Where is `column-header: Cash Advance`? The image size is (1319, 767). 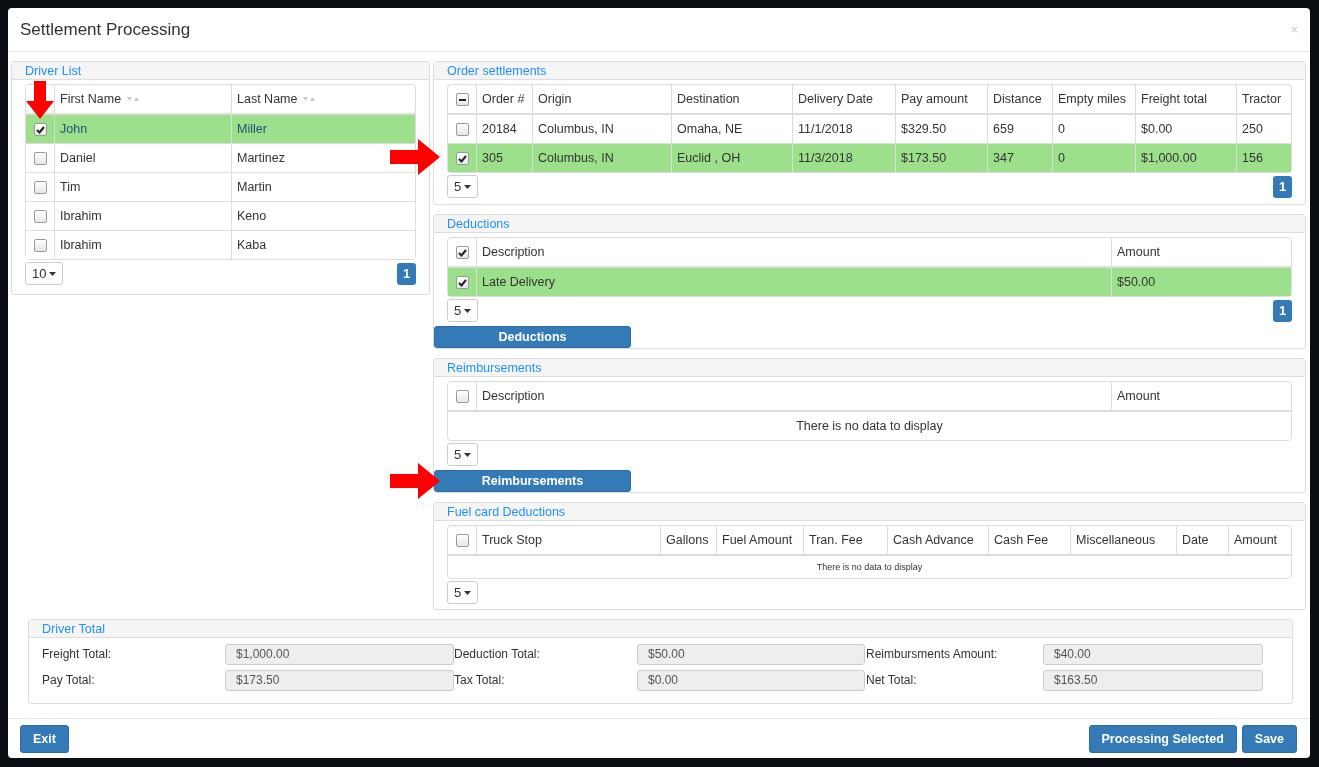 column-header: Cash Advance is located at coordinates (937, 541).